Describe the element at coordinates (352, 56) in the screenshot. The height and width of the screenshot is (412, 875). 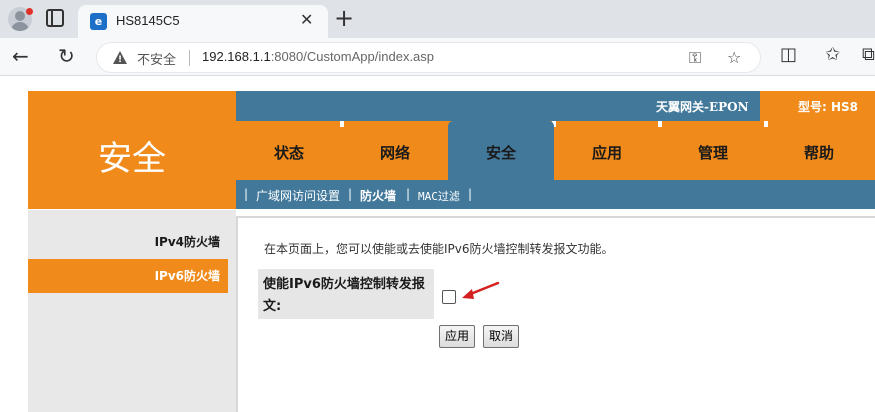
I see `url-path: :8080/CustomApp/index.asp` at that location.